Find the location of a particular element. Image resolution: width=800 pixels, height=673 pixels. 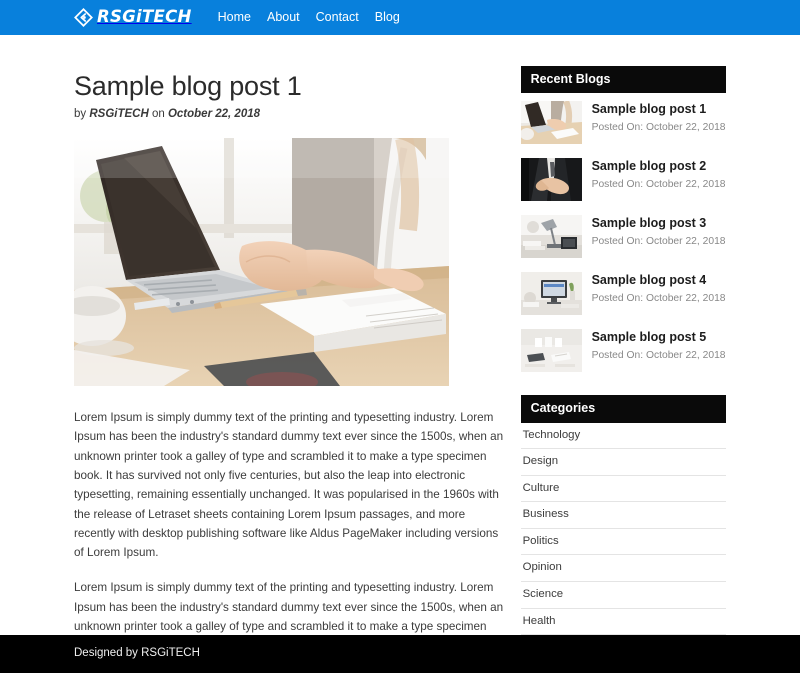

handshake-suit-thumb-icon is located at coordinates (551, 180).